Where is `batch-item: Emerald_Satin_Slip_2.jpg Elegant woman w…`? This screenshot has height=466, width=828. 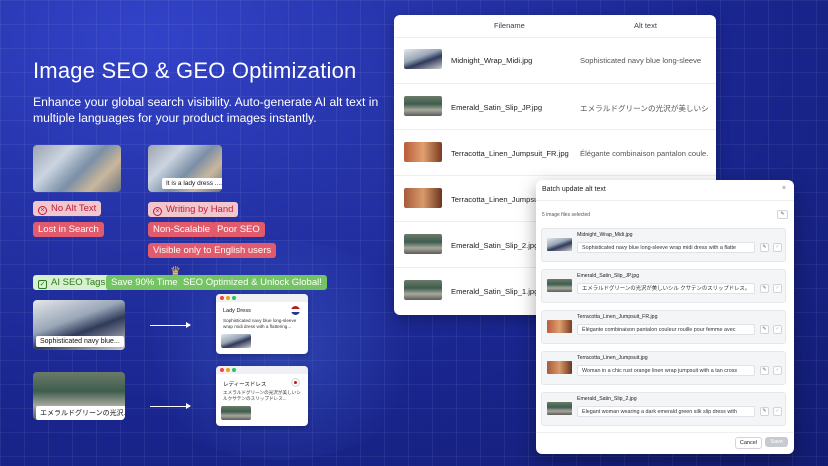 batch-item: Emerald_Satin_Slip_2.jpg Elegant woman w… is located at coordinates (663, 409).